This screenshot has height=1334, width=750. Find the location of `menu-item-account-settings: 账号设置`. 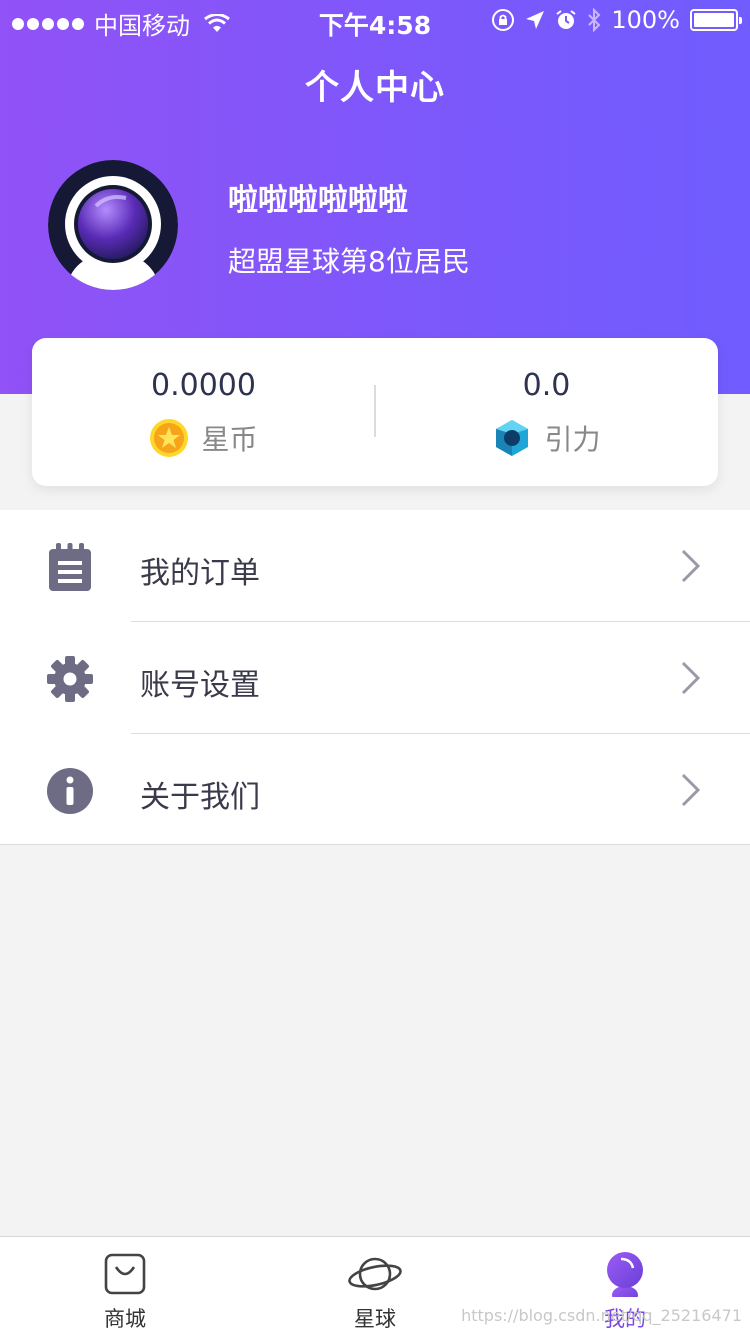

menu-item-account-settings: 账号设置 is located at coordinates (375, 678).